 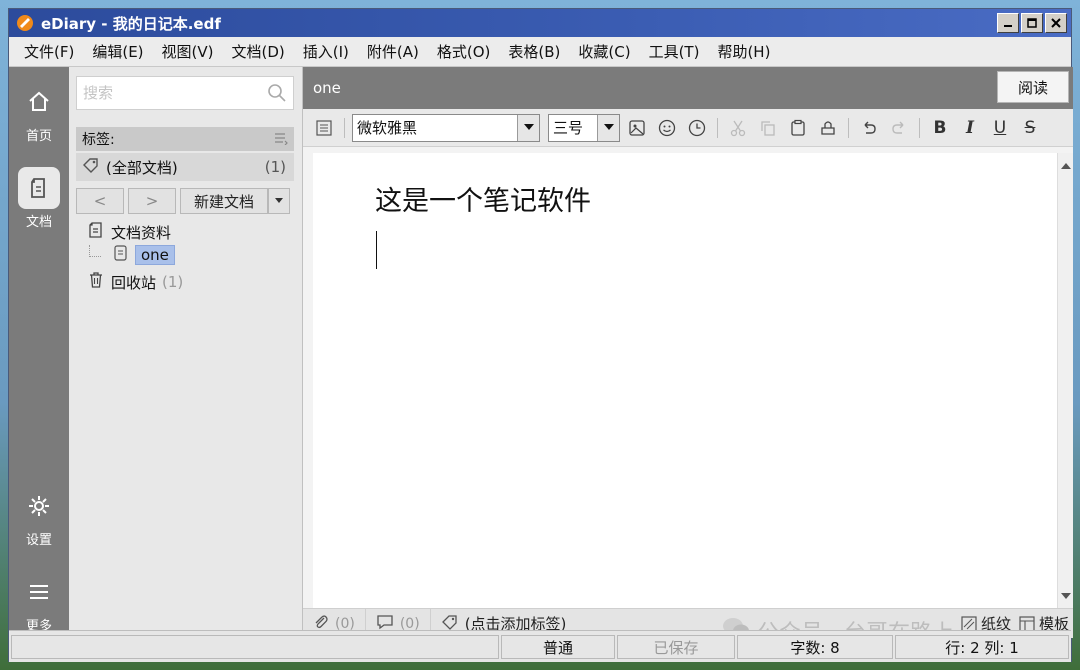 I want to click on rail-home: 首页, so click(x=39, y=112).